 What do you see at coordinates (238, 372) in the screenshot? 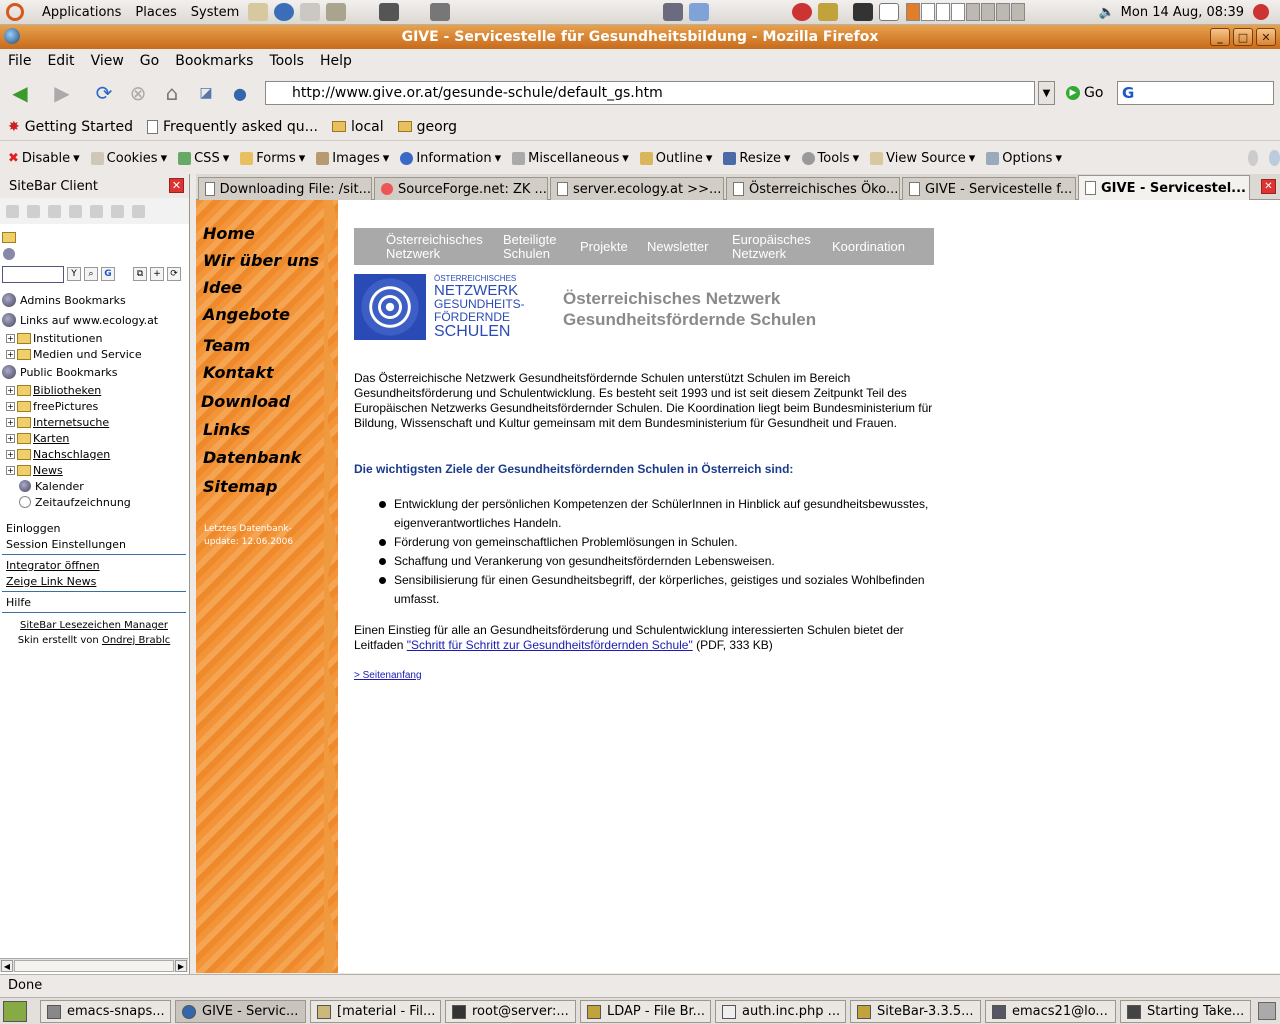
I see `nav-kontakt: Kontakt` at bounding box center [238, 372].